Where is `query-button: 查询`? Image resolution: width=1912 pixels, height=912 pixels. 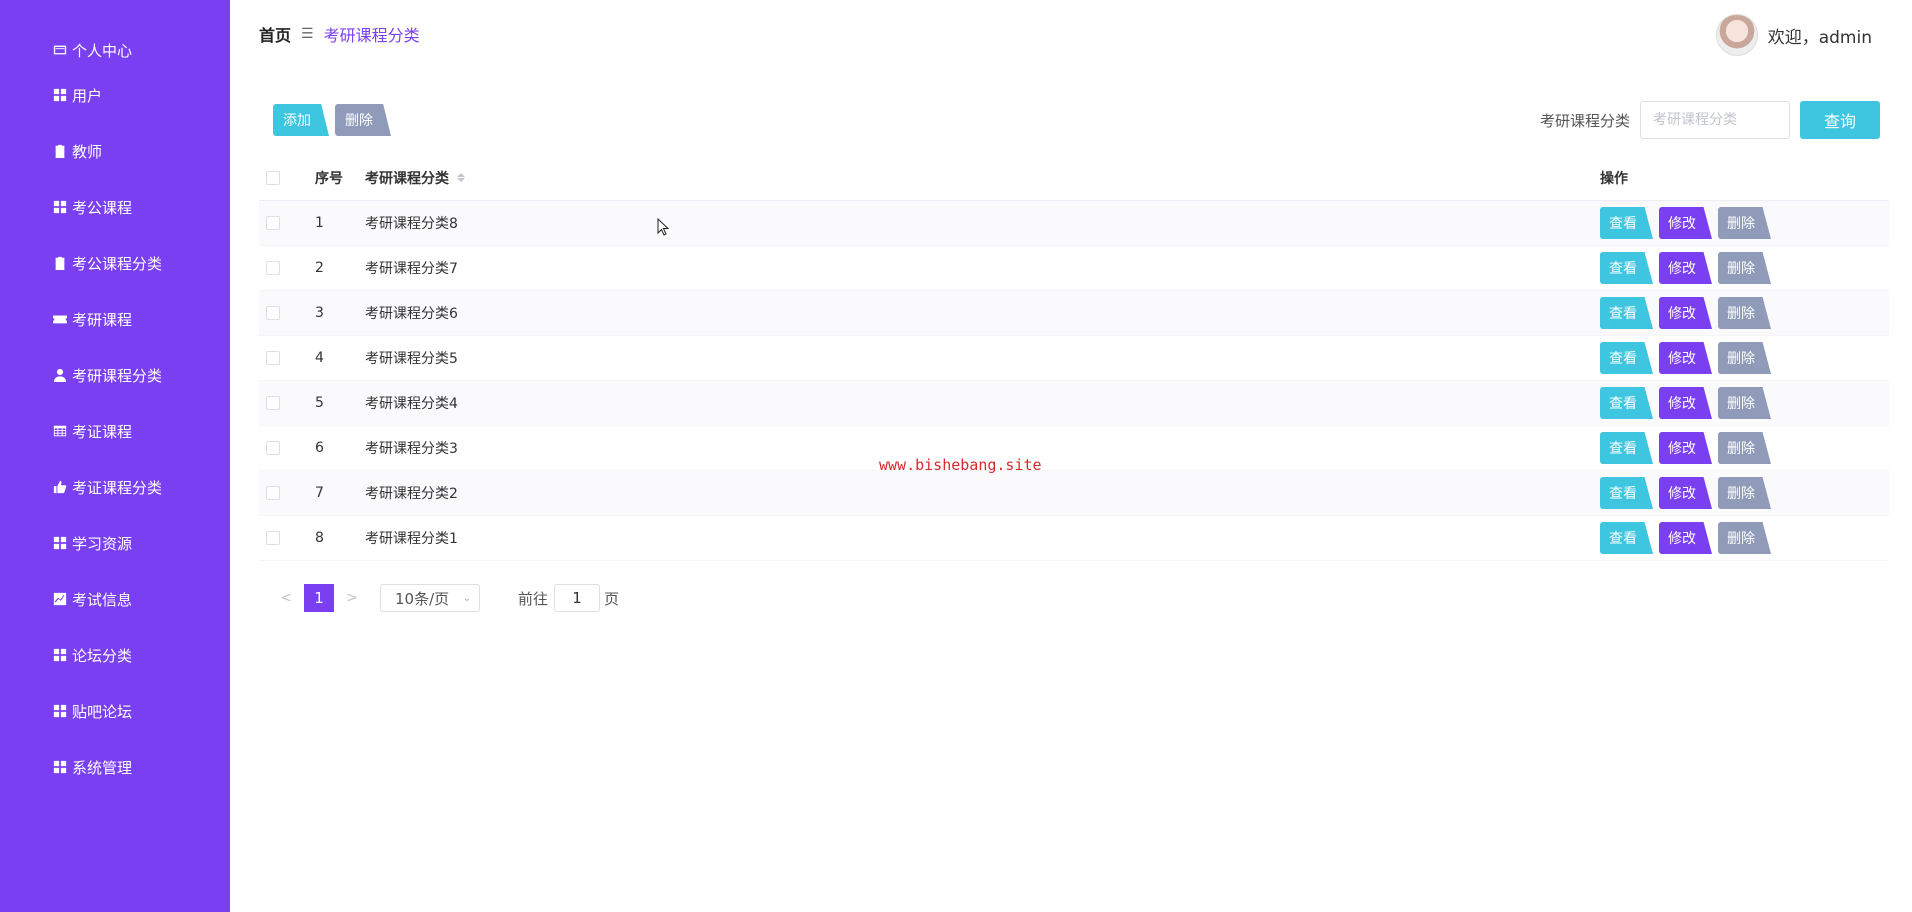 query-button: 查询 is located at coordinates (1840, 120).